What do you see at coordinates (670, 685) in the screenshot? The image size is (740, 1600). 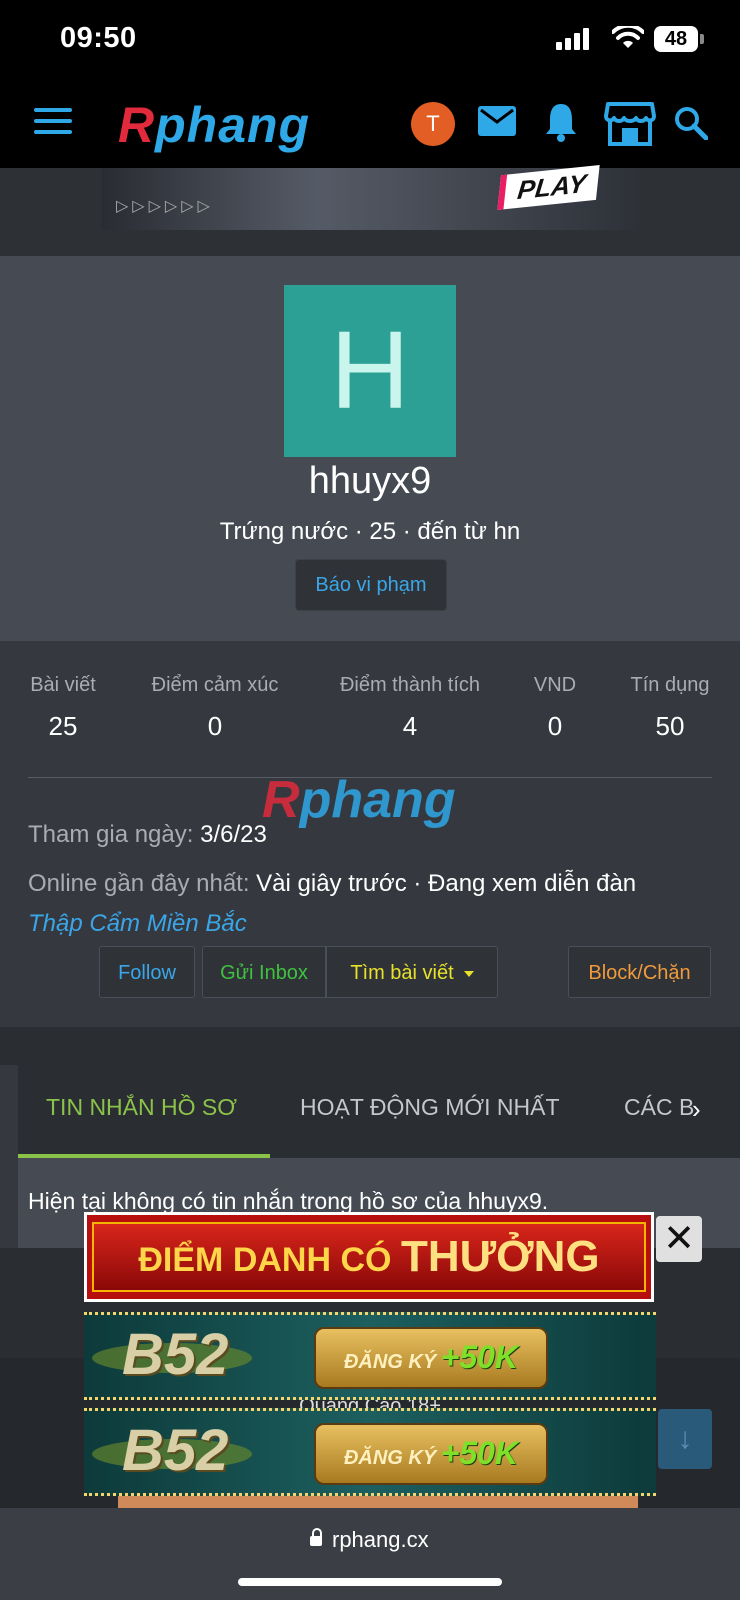 I see `stat-label: Tín dụng` at bounding box center [670, 685].